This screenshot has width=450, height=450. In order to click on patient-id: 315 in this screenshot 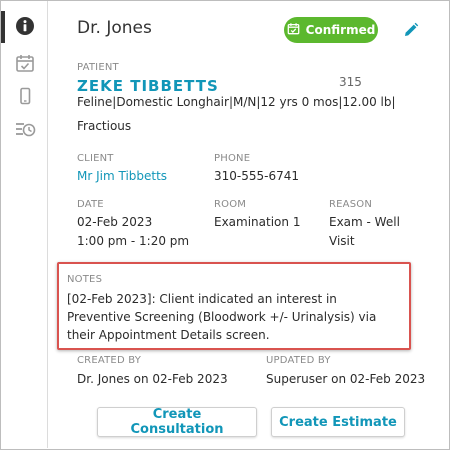, I will do `click(350, 82)`.